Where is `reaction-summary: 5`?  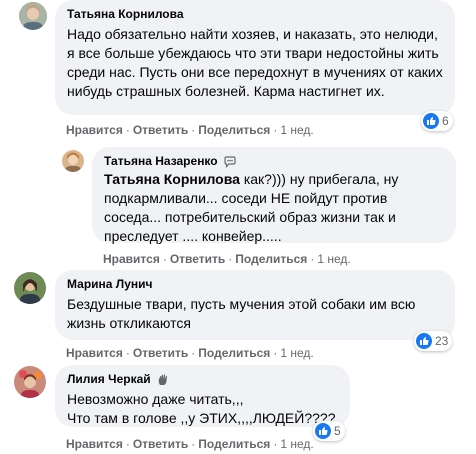
reaction-summary: 5 is located at coordinates (329, 431).